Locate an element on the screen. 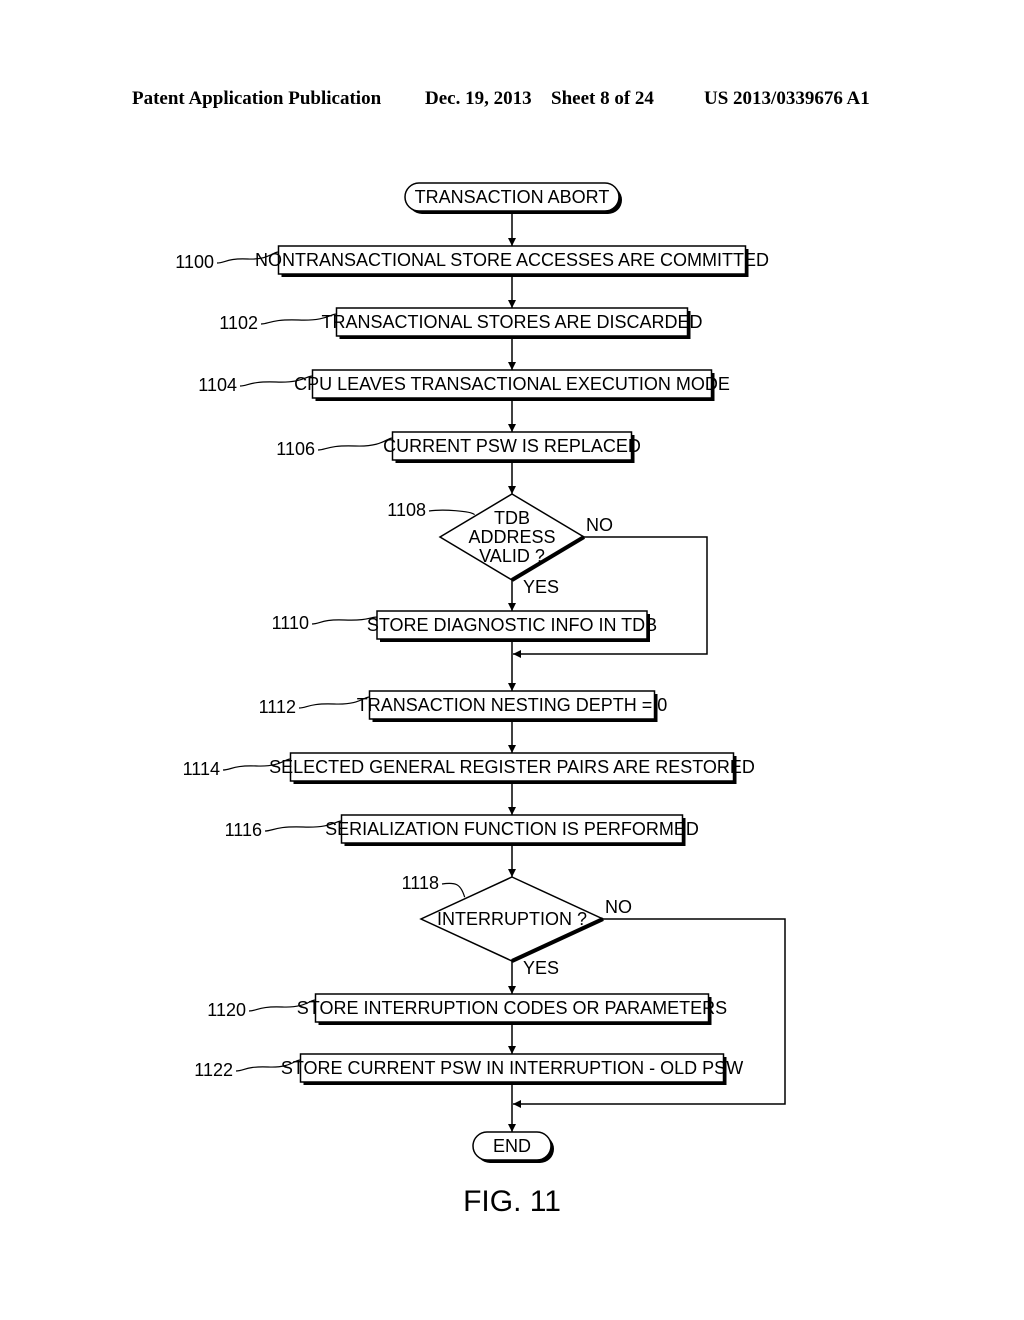 The width and height of the screenshot is (1024, 1320). reference-number: 1106 is located at coordinates (295, 449).